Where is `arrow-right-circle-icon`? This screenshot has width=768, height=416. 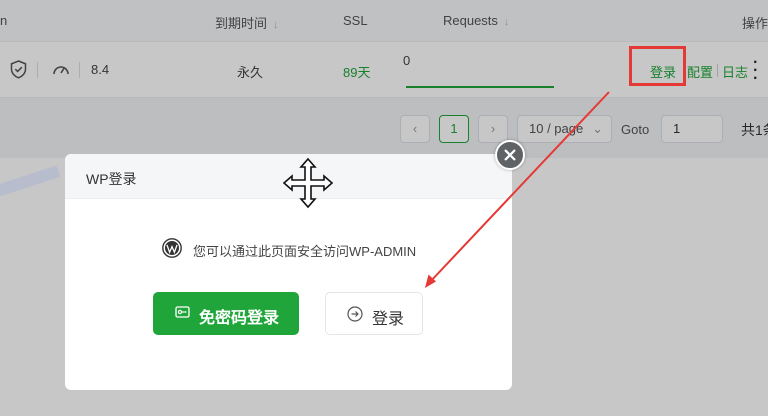
arrow-right-circle-icon is located at coordinates (355, 314).